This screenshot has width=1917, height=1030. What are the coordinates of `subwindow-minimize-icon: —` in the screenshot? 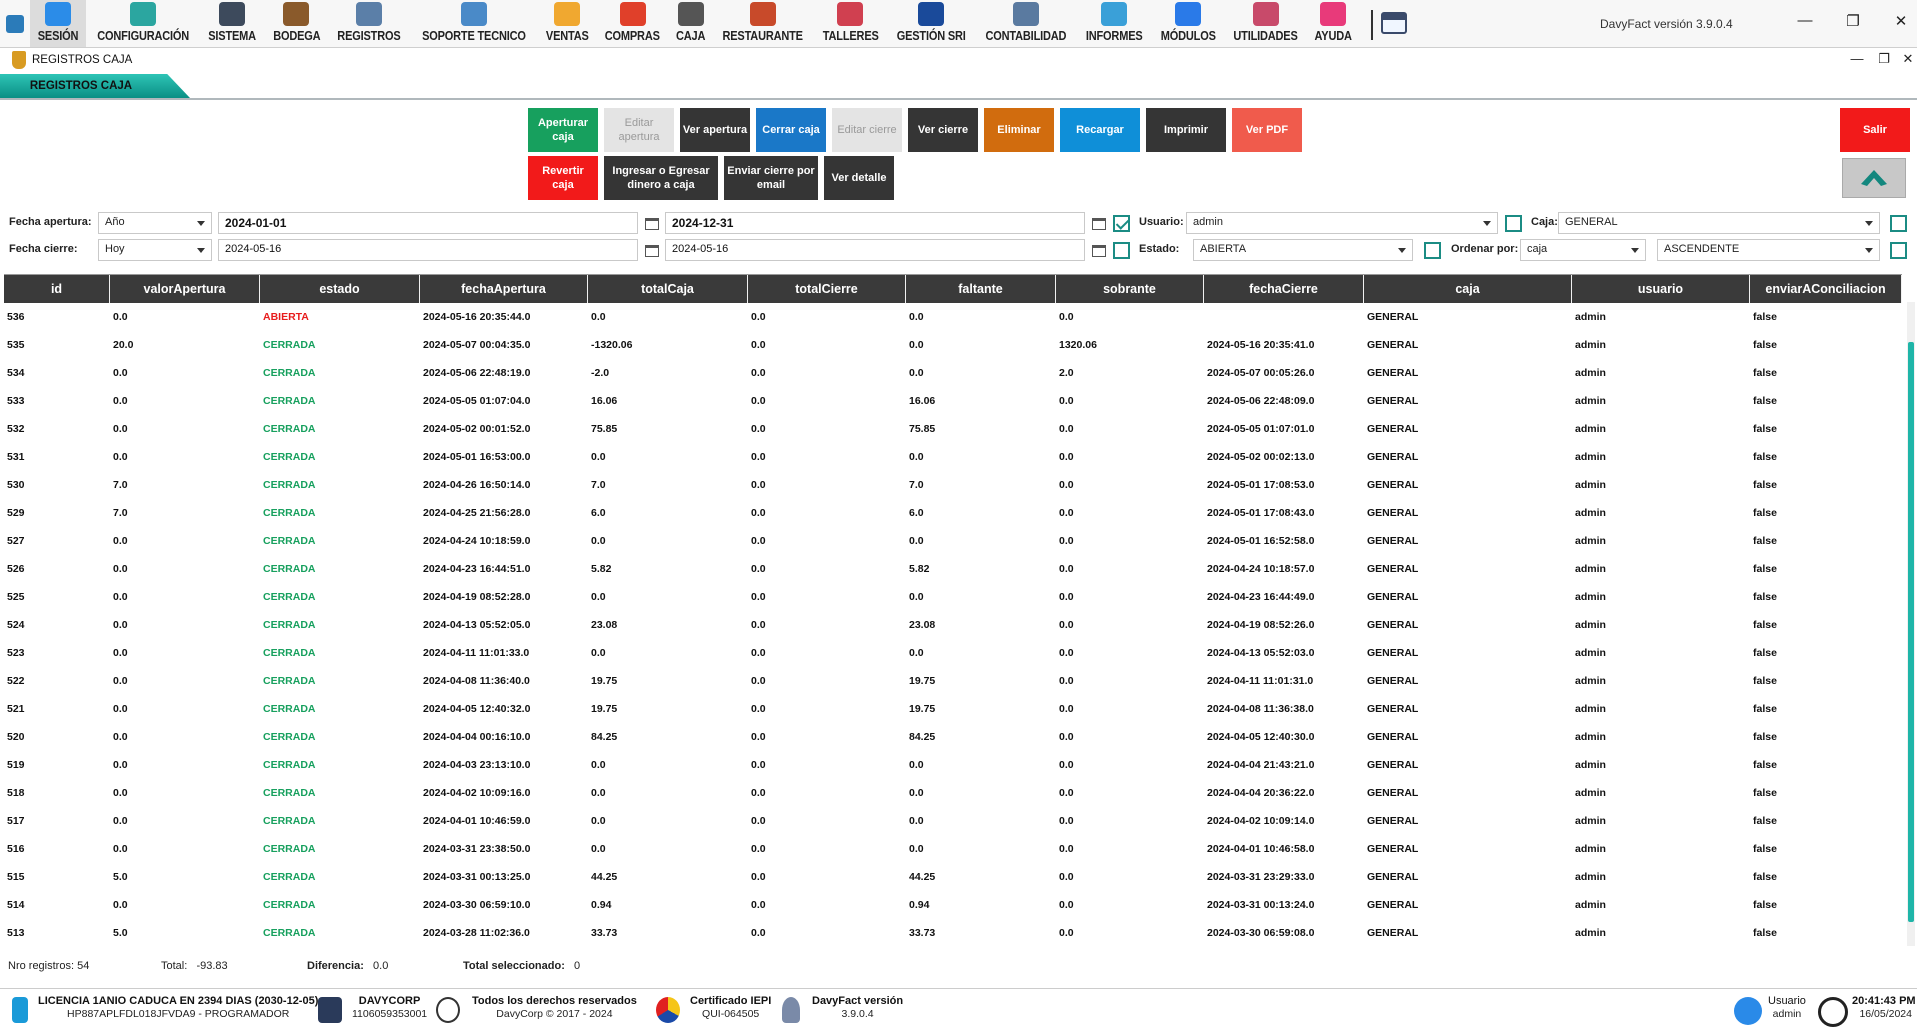 It's located at (1857, 58).